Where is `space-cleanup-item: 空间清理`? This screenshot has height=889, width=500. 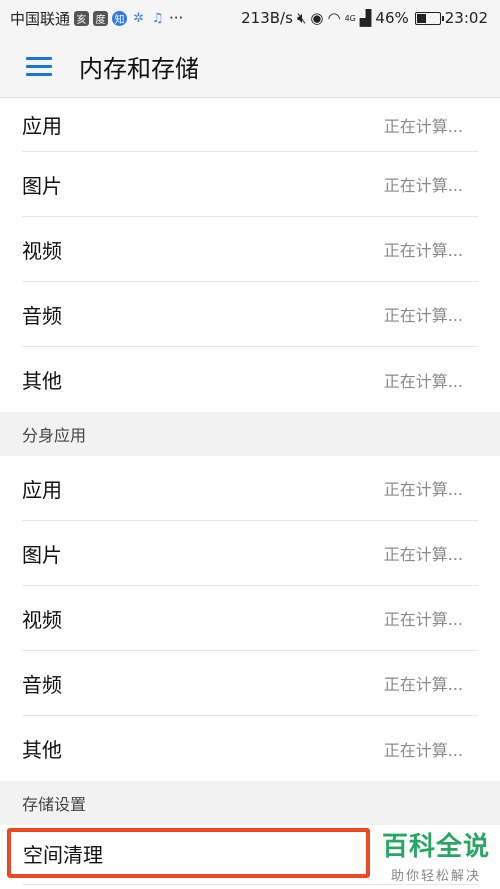
space-cleanup-item: 空间清理 is located at coordinates (188, 853).